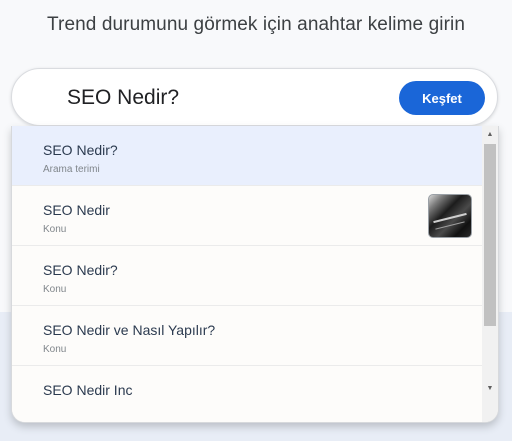 This screenshot has height=441, width=512. Describe the element at coordinates (490, 389) in the screenshot. I see `scroll-down-icon: ▼` at that location.